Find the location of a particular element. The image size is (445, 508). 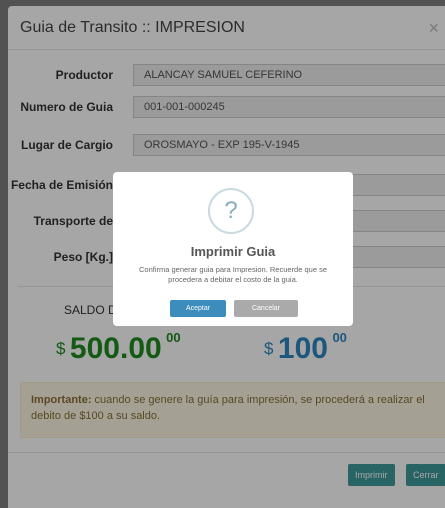

cancelar-button: Cancelar is located at coordinates (266, 308).